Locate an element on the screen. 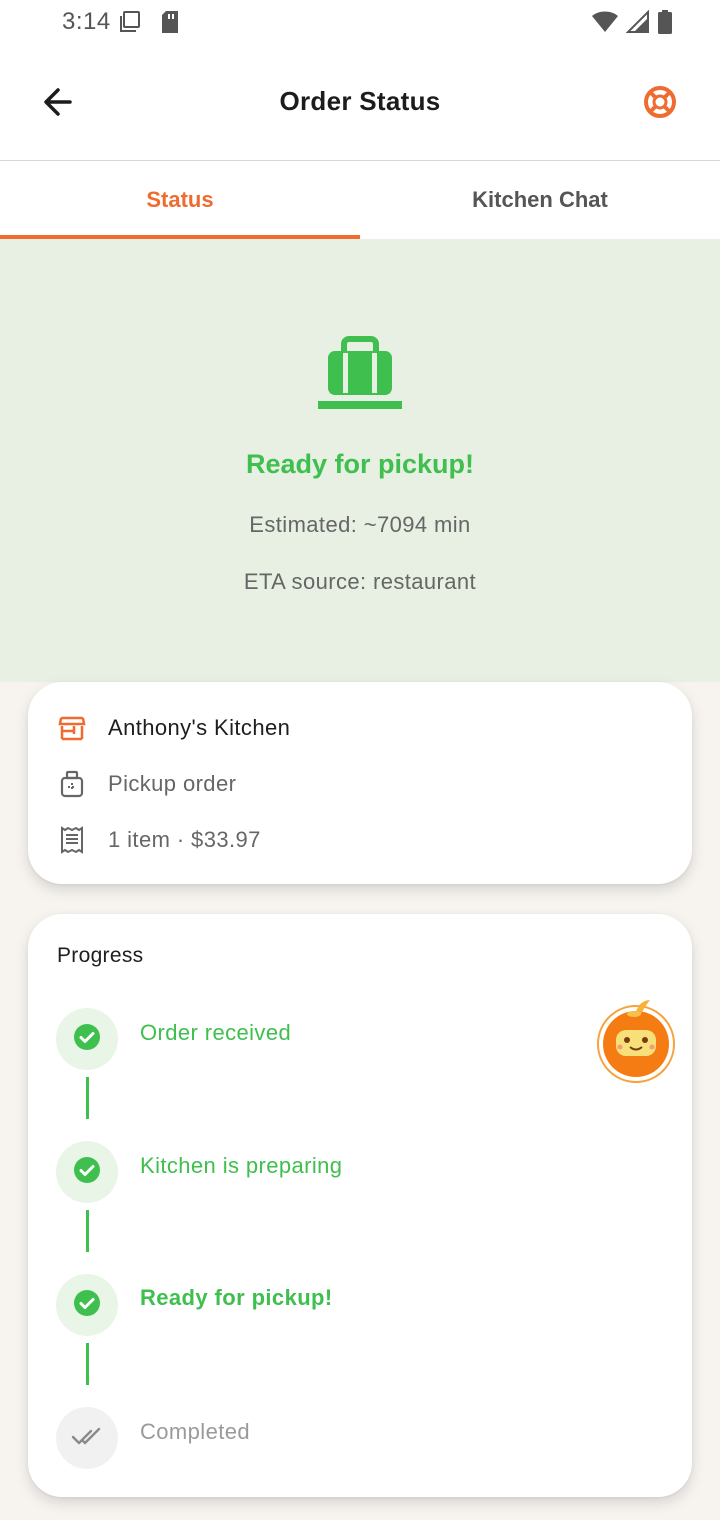 This screenshot has height=1520, width=720. tab-bar: Status Kitchen Chat is located at coordinates (360, 200).